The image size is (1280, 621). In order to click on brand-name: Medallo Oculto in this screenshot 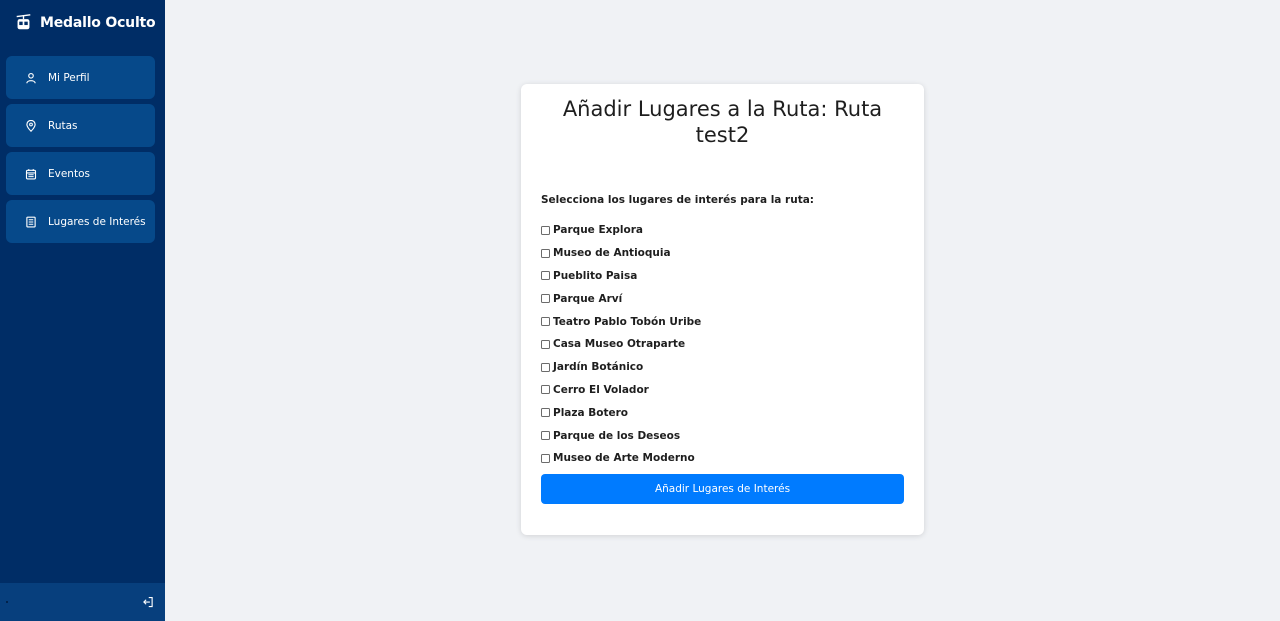, I will do `click(98, 22)`.